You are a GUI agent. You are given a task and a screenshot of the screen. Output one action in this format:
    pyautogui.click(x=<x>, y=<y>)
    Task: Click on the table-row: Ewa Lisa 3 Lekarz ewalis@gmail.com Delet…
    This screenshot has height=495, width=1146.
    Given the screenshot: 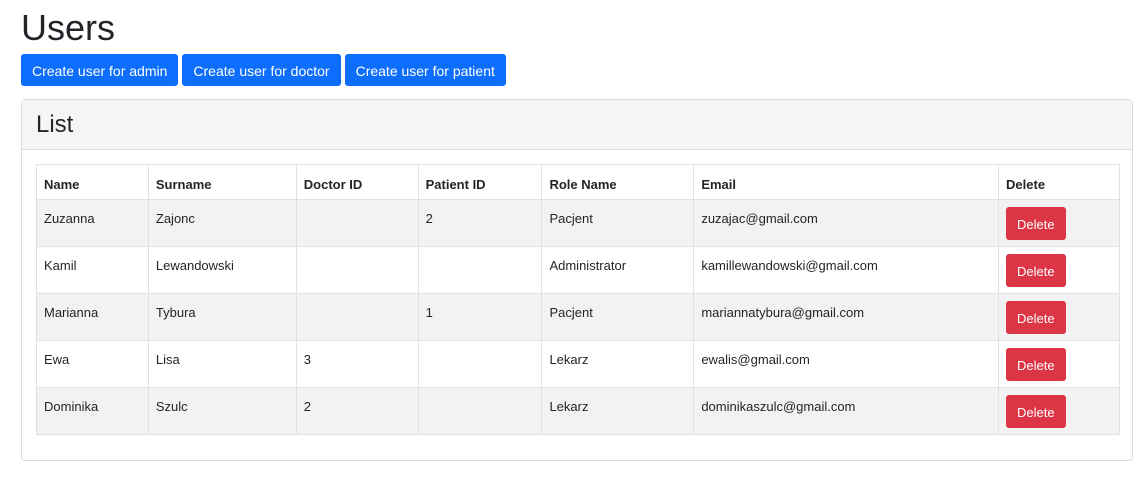 What is the action you would take?
    pyautogui.click(x=578, y=364)
    